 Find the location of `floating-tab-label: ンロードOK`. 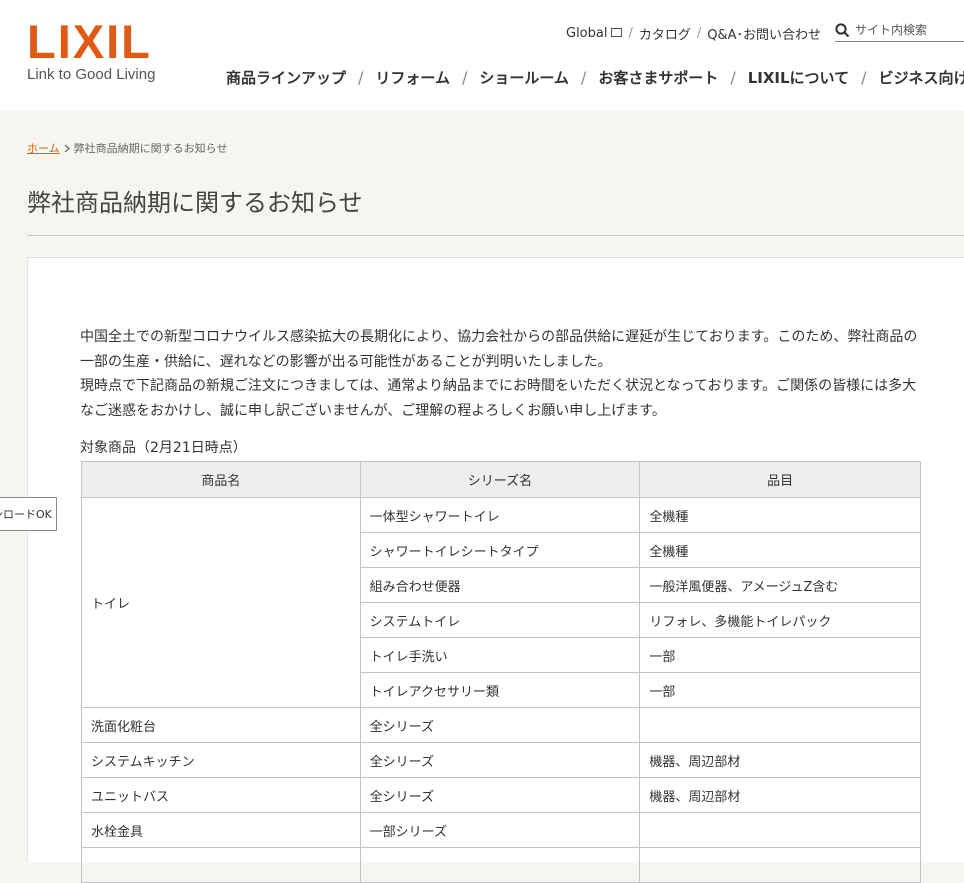

floating-tab-label: ンロードOK is located at coordinates (26, 514).